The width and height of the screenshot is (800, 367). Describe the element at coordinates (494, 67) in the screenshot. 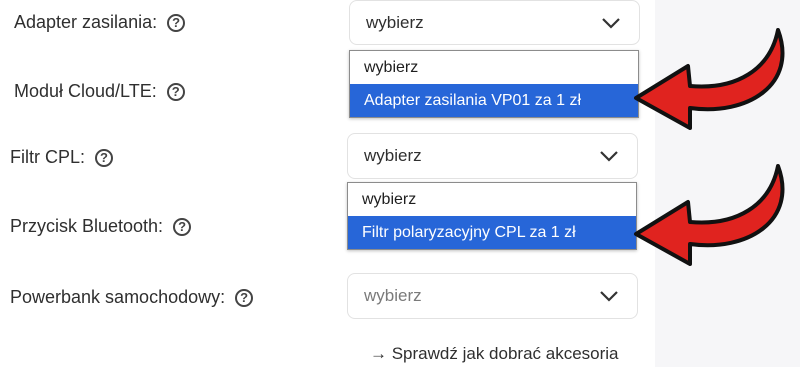

I see `adapter-option-default: wybierz` at that location.